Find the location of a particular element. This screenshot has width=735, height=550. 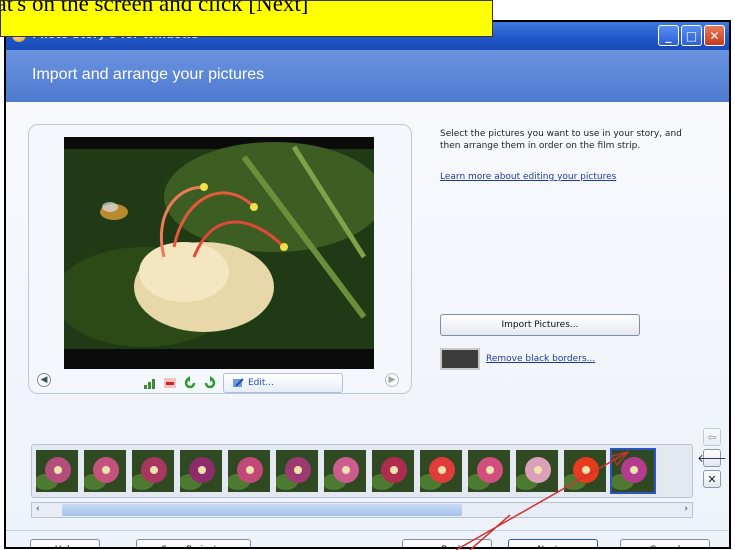

close-button: ✕ is located at coordinates (714, 35).